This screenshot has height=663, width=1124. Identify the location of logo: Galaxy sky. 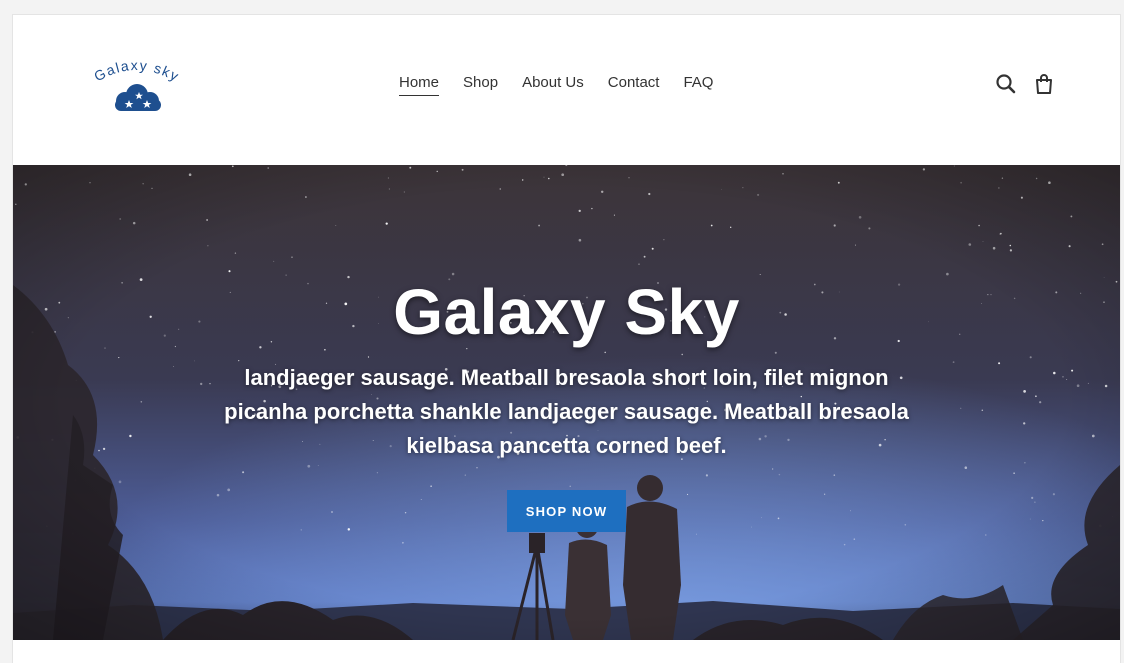
(137, 82).